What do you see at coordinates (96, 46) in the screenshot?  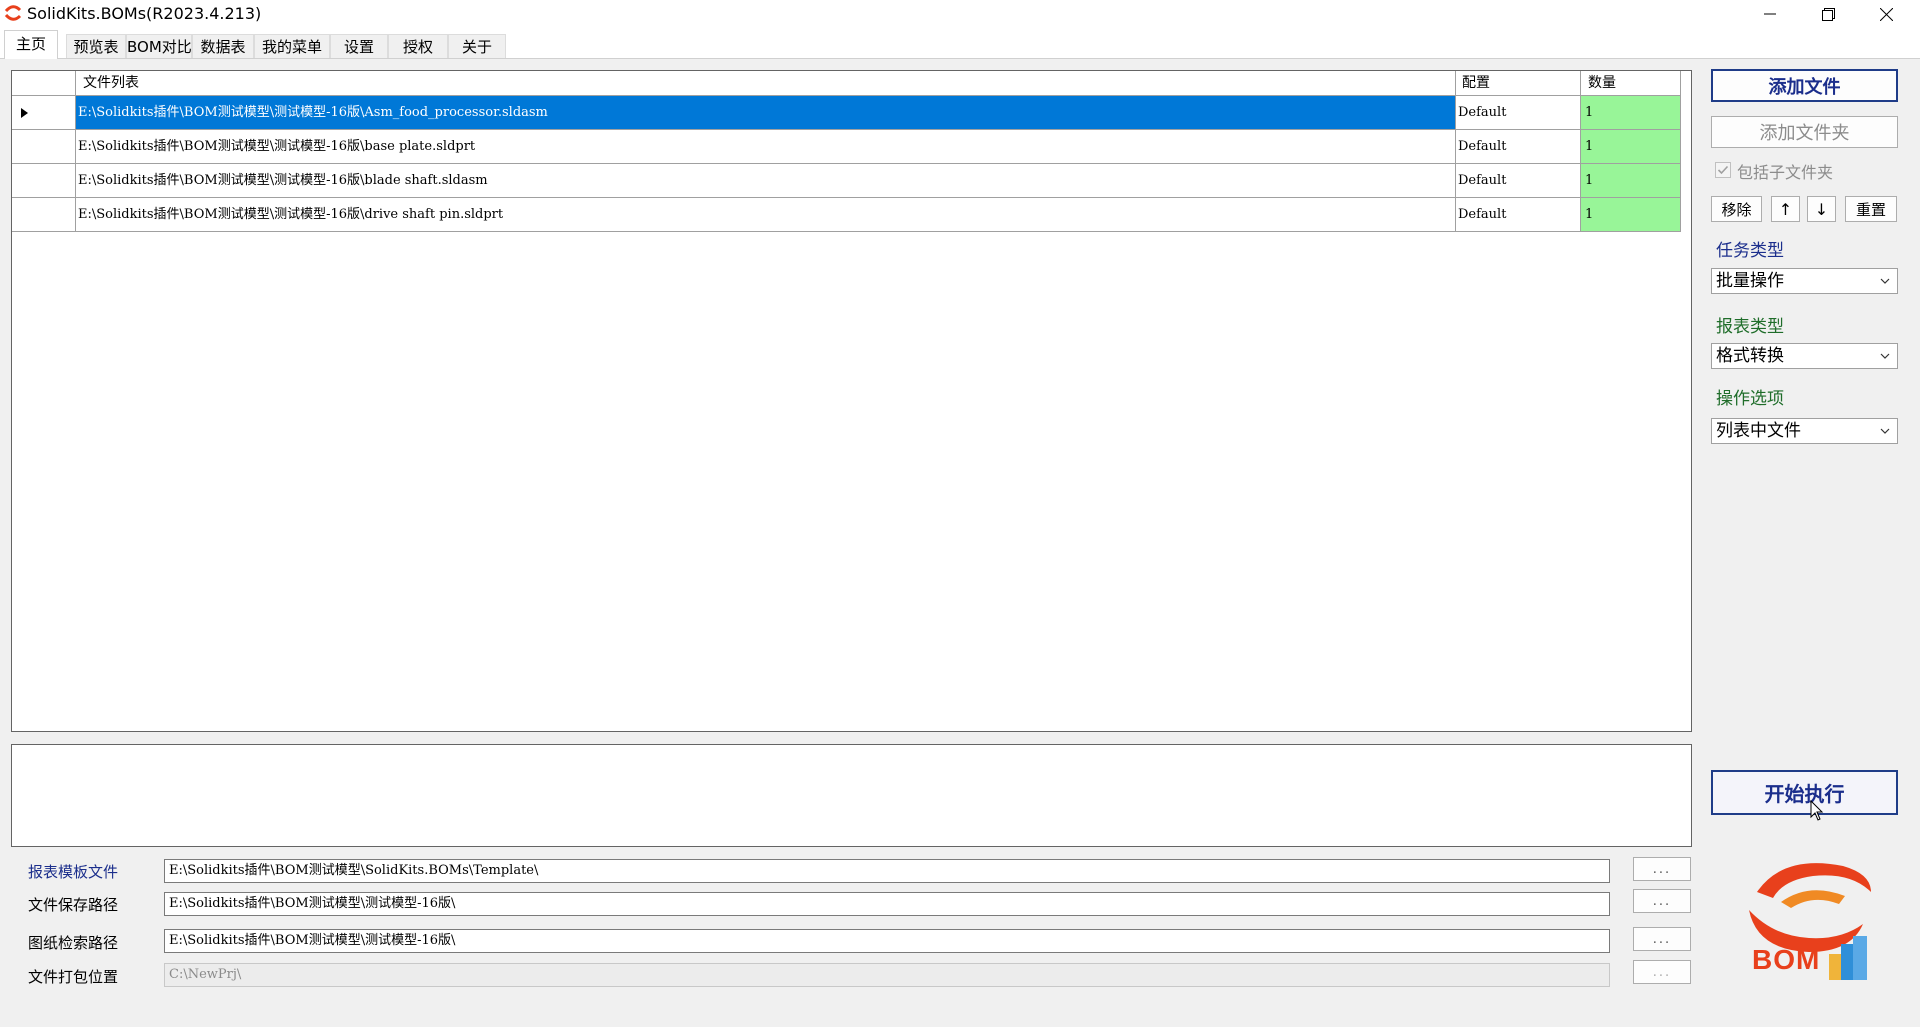 I see `tab-preview: 预览表` at bounding box center [96, 46].